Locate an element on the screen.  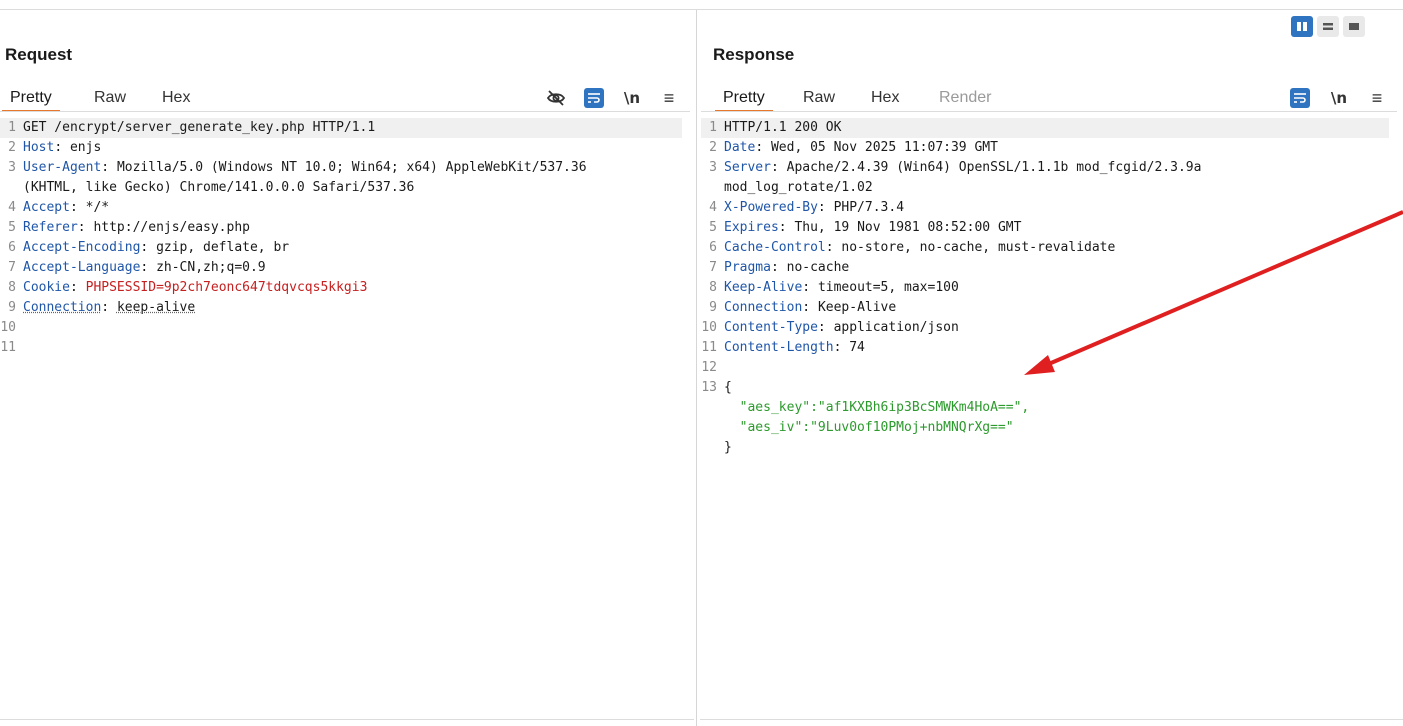
header-name: Date is located at coordinates (740, 147).